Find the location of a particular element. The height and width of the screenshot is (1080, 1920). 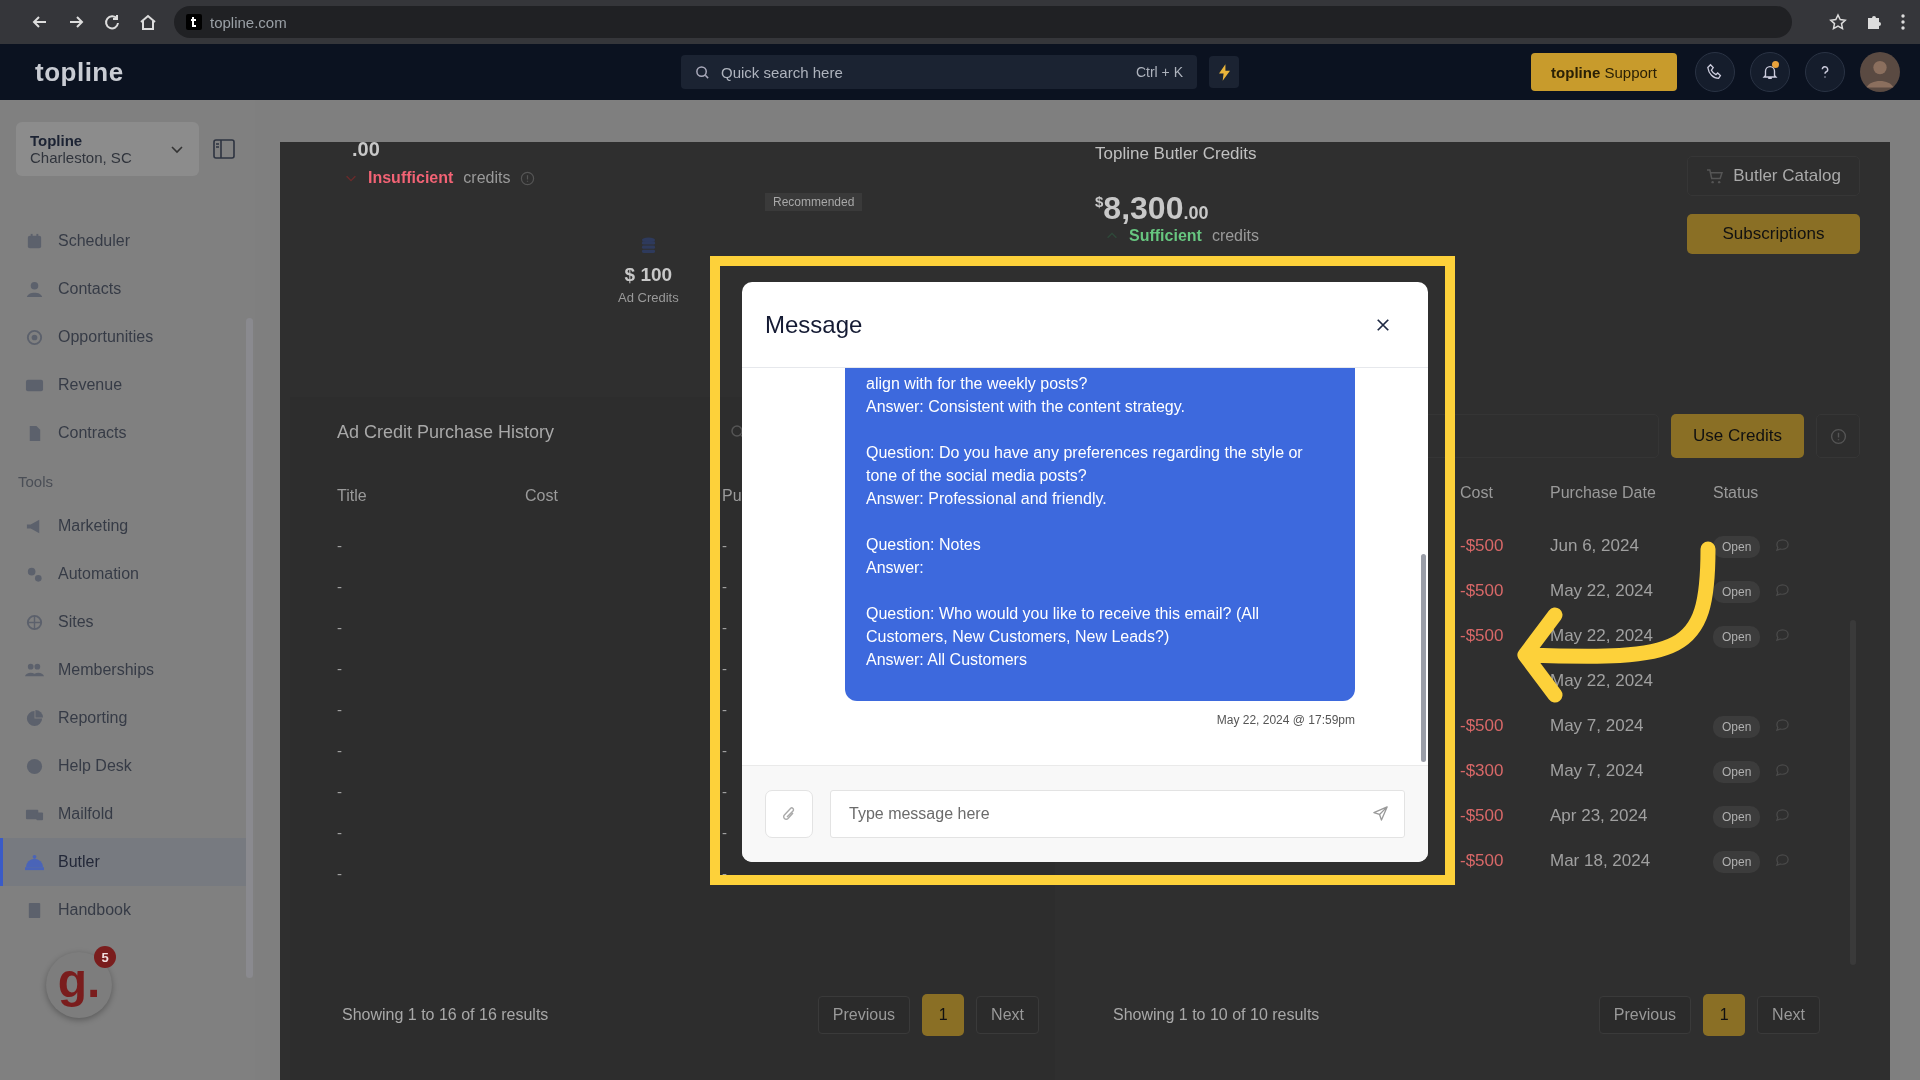

notification-badge: 5 is located at coordinates (105, 957).